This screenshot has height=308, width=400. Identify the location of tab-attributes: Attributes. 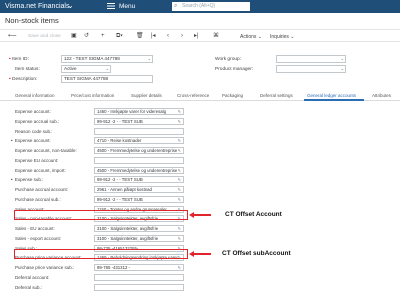
(381, 95).